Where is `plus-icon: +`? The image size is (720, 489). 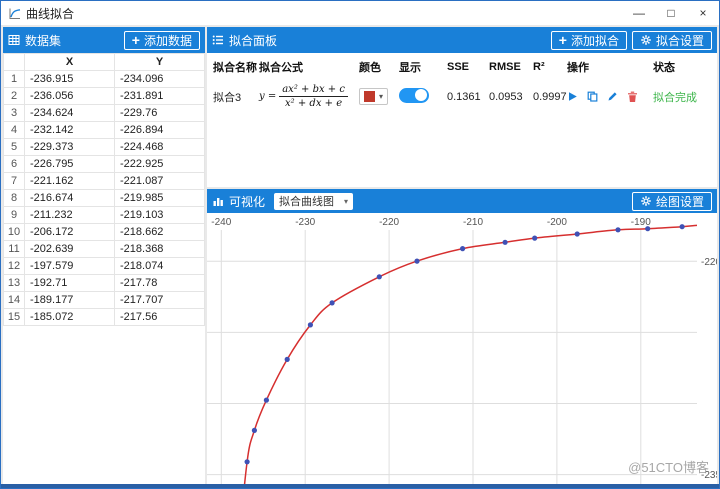
plus-icon: + is located at coordinates (562, 40).